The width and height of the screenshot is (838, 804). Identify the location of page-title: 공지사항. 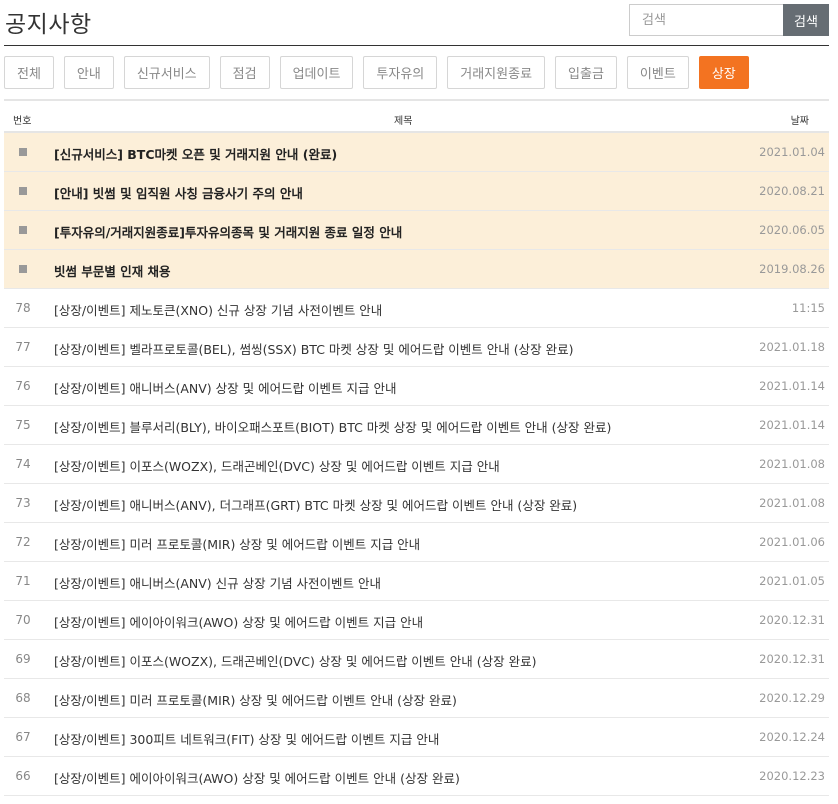
(48, 25).